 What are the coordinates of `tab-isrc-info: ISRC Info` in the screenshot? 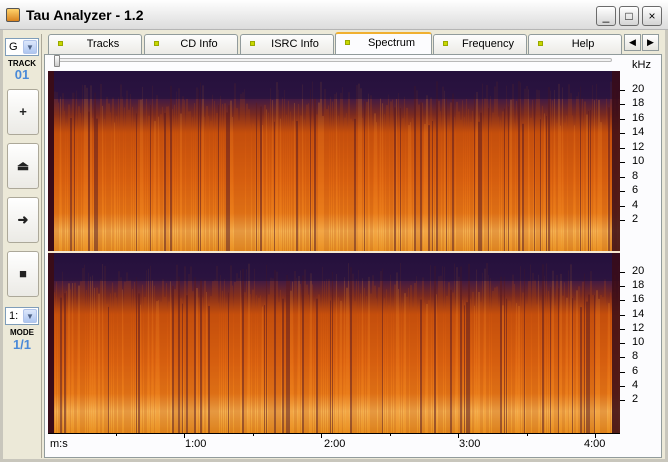 It's located at (287, 44).